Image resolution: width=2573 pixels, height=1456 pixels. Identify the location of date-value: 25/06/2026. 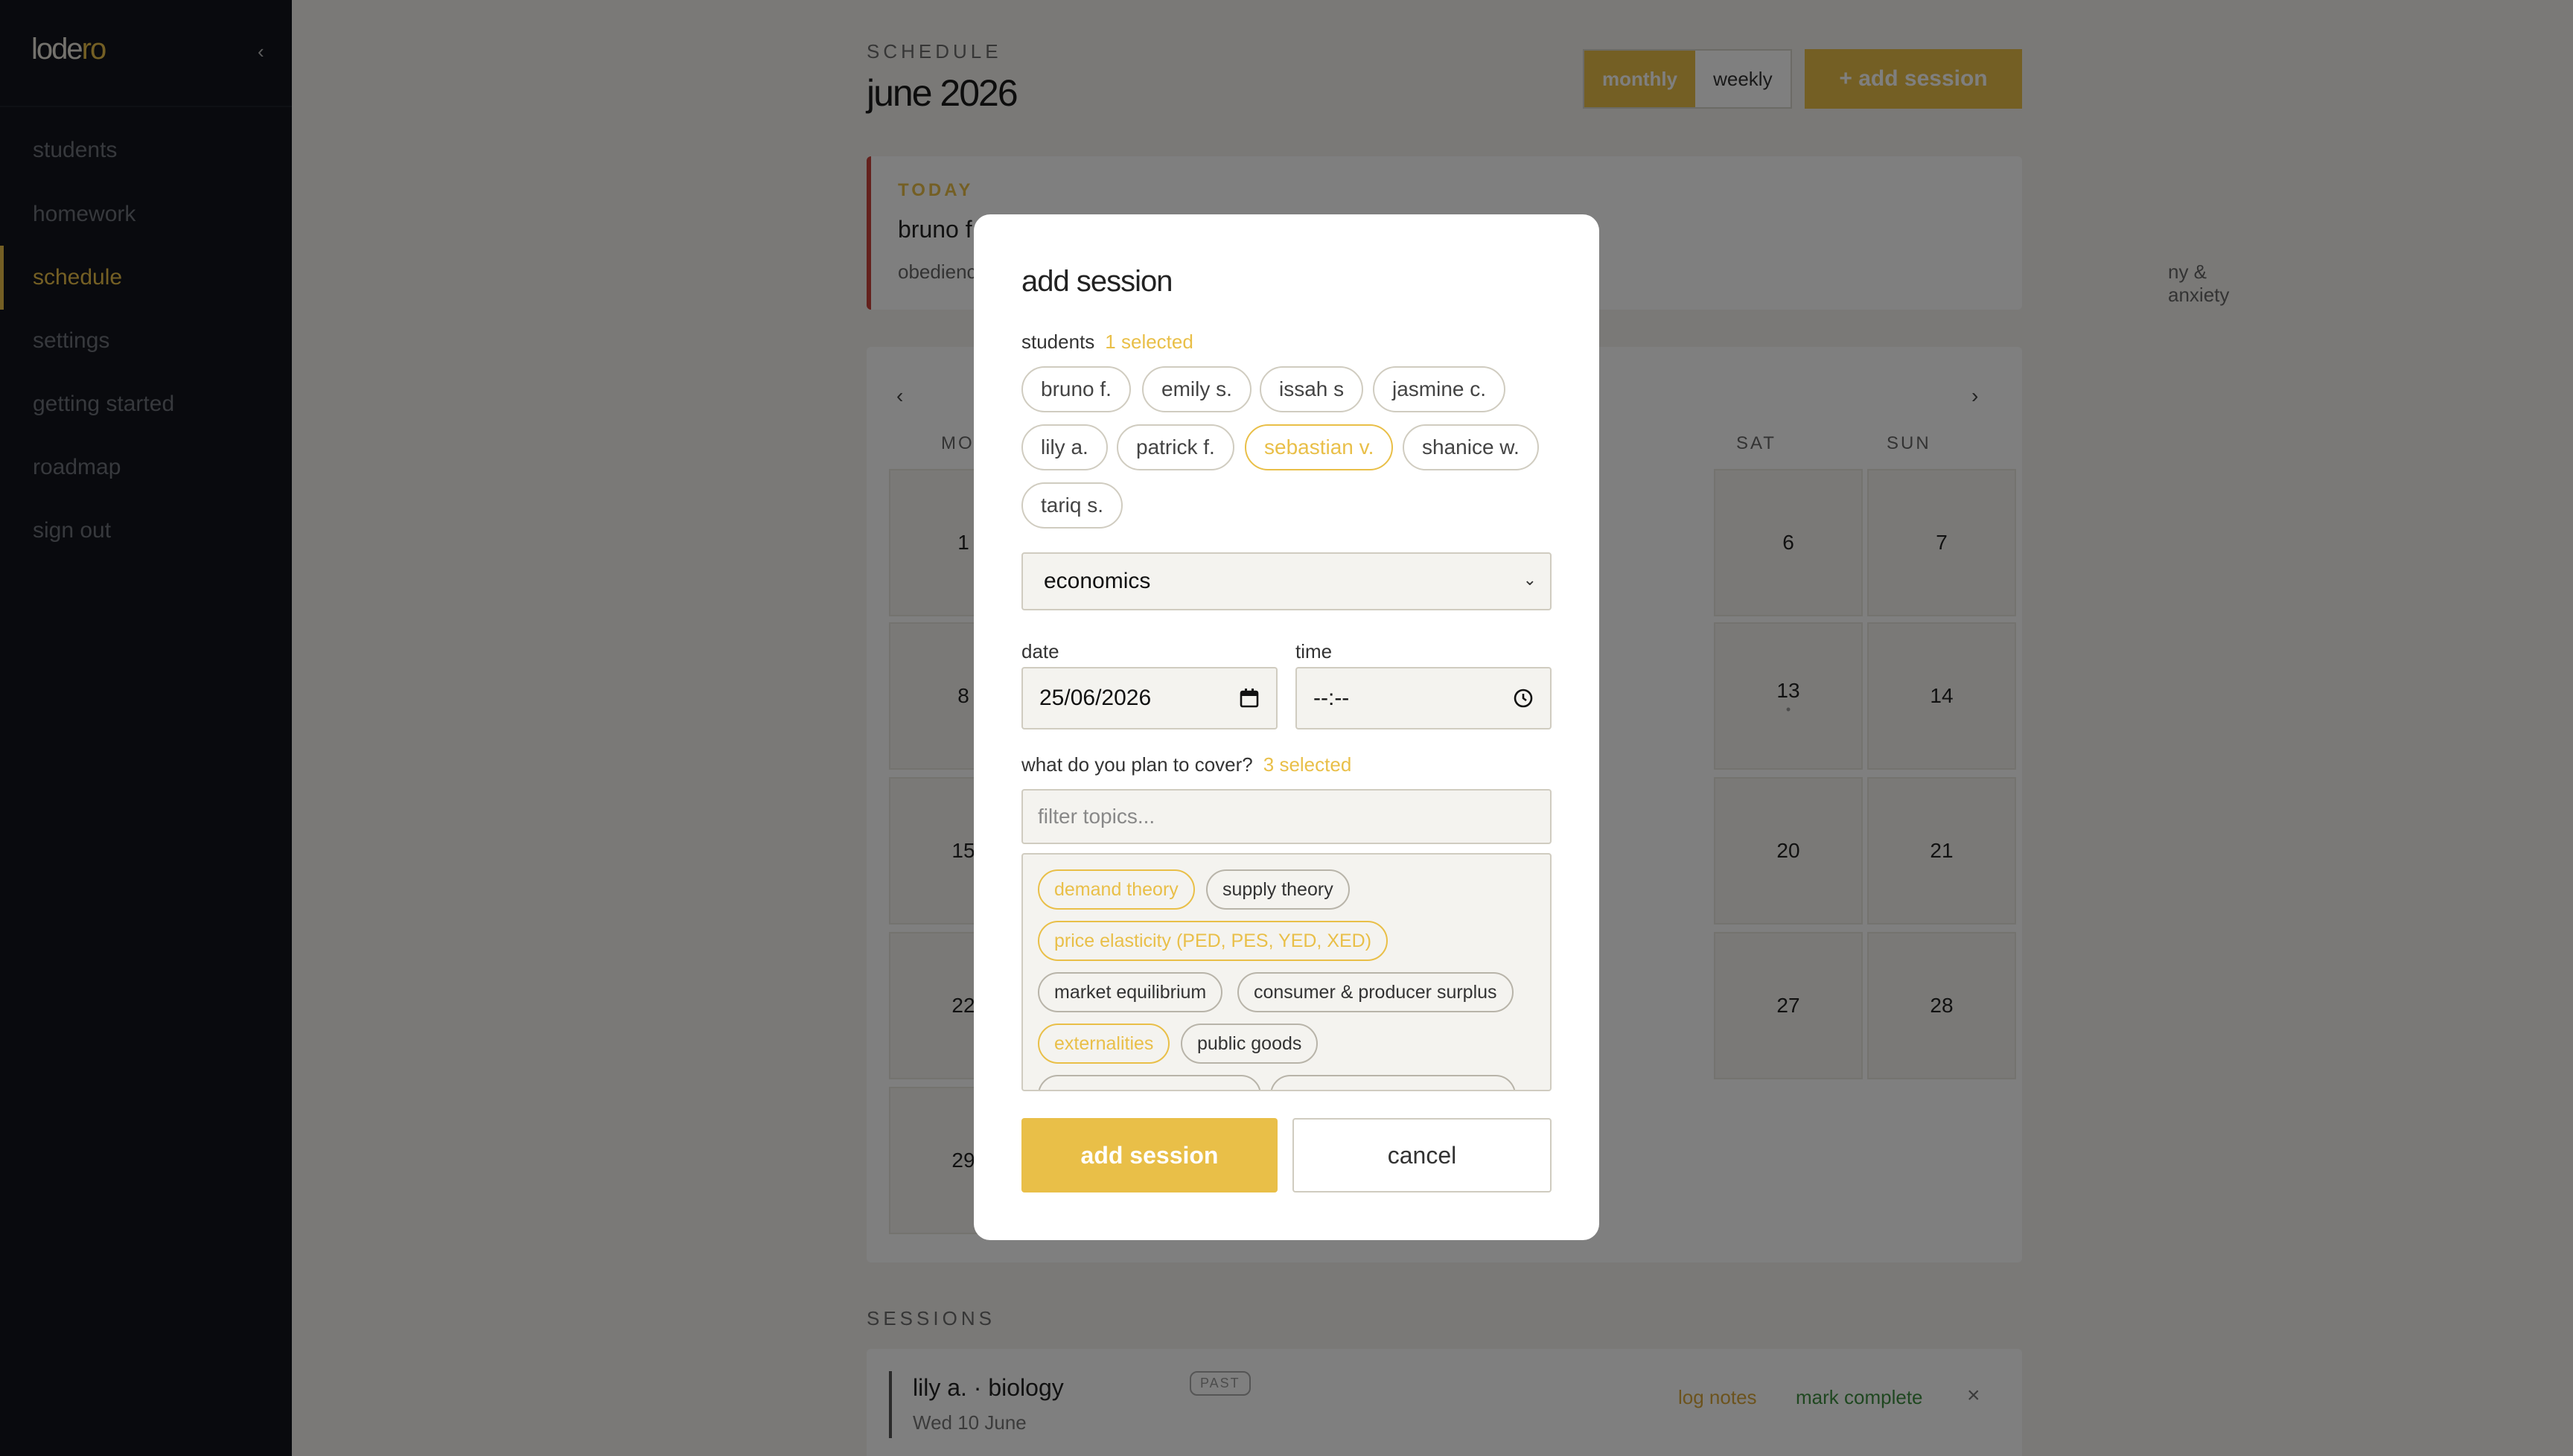
(1095, 698).